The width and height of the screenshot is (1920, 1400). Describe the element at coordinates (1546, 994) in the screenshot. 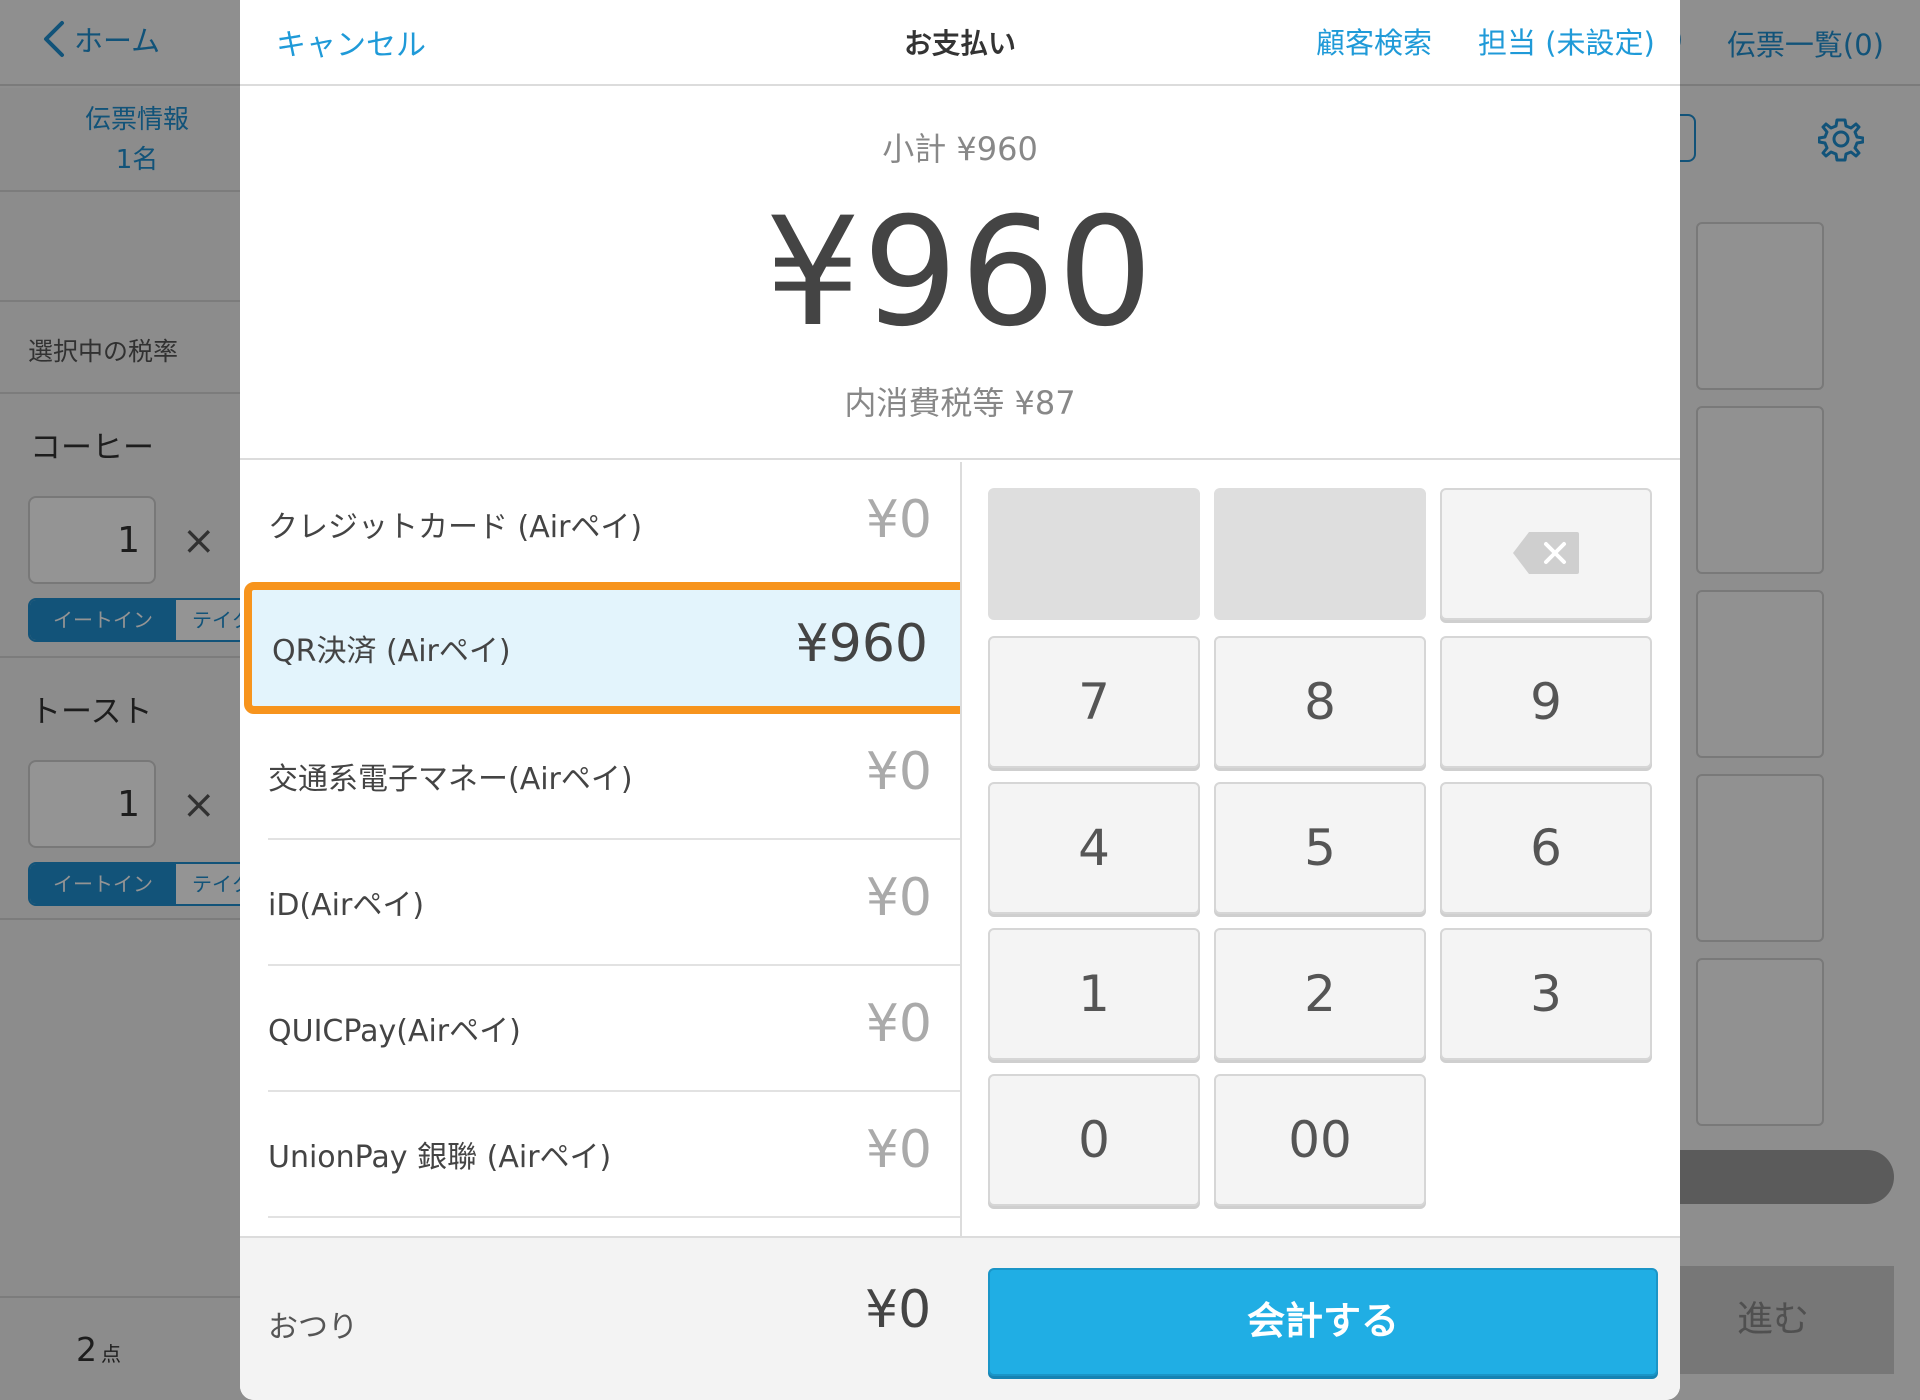

I see `key-3: 3` at that location.